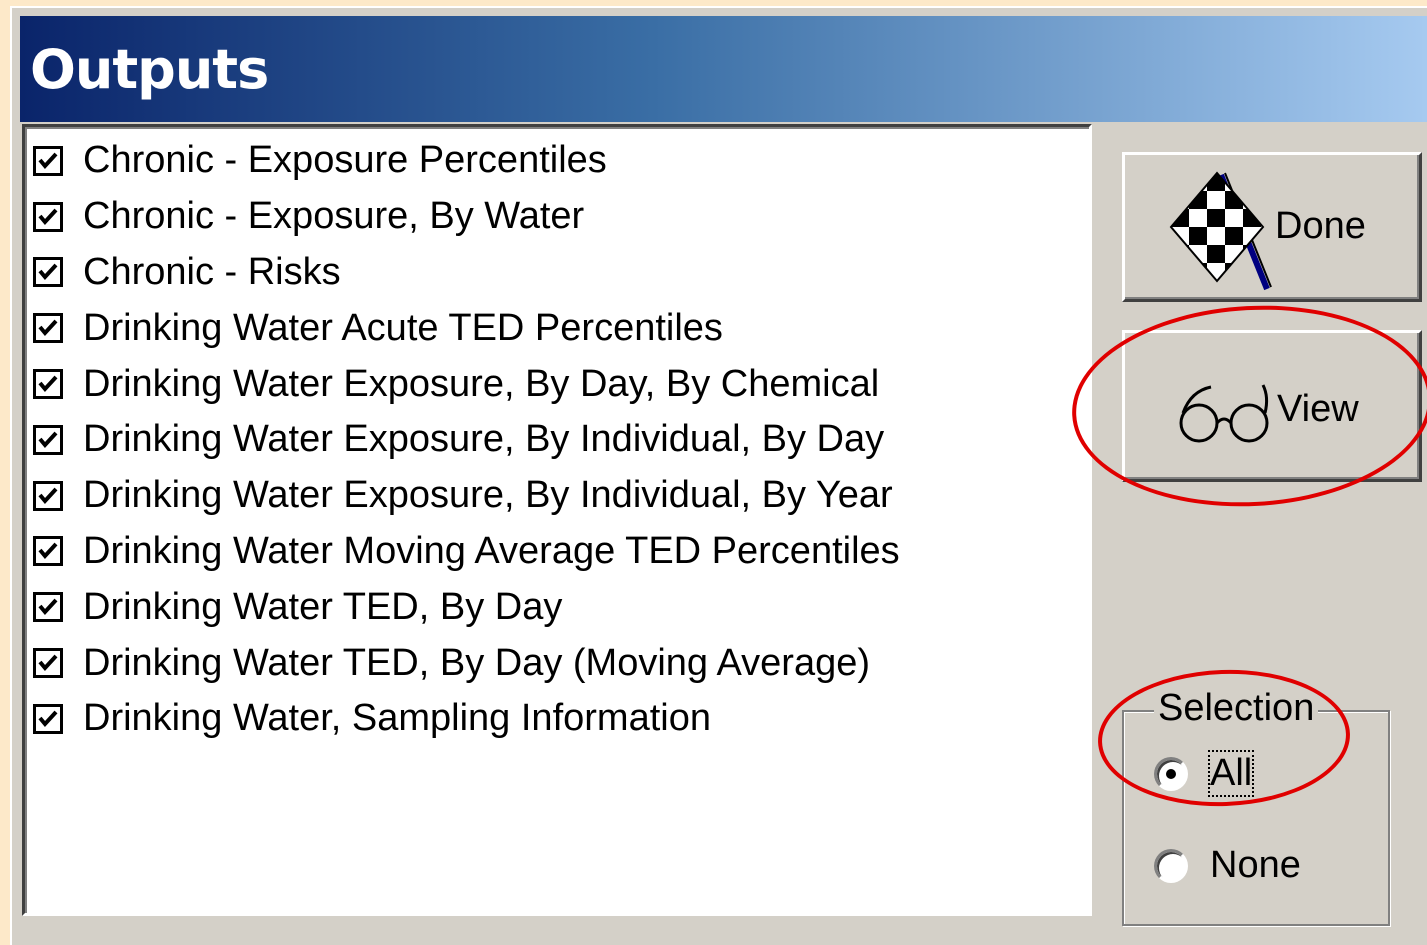 The height and width of the screenshot is (945, 1427). Describe the element at coordinates (1231, 773) in the screenshot. I see `radio-all-label: All` at that location.